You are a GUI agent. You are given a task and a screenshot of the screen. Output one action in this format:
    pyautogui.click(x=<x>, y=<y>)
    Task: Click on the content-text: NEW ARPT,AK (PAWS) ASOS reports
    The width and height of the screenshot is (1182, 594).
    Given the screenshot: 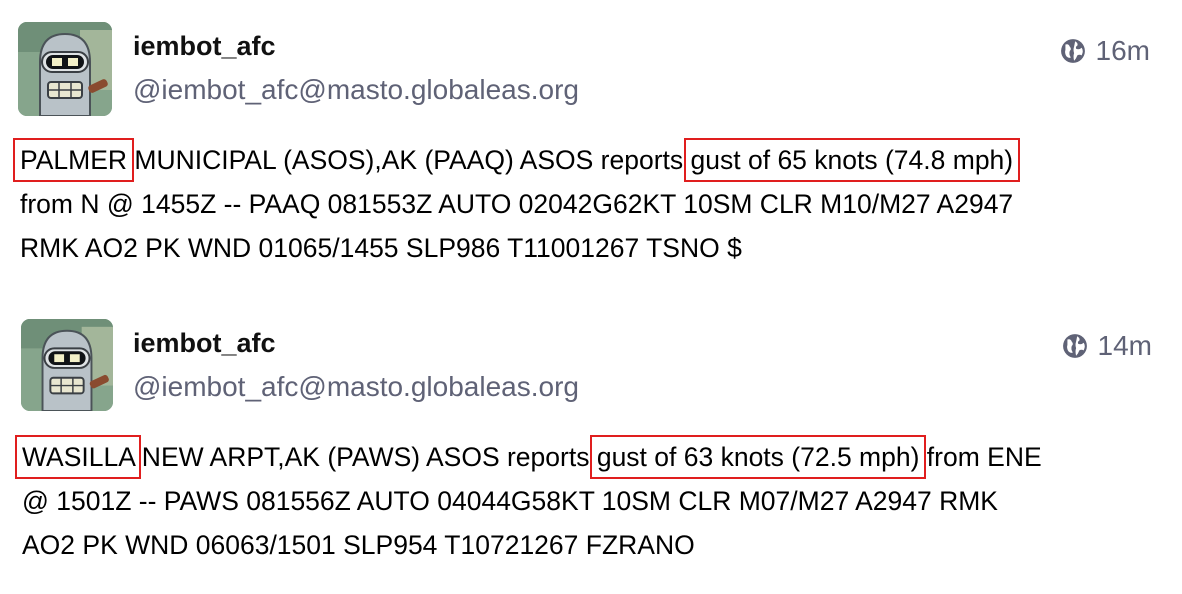 What is the action you would take?
    pyautogui.click(x=365, y=457)
    